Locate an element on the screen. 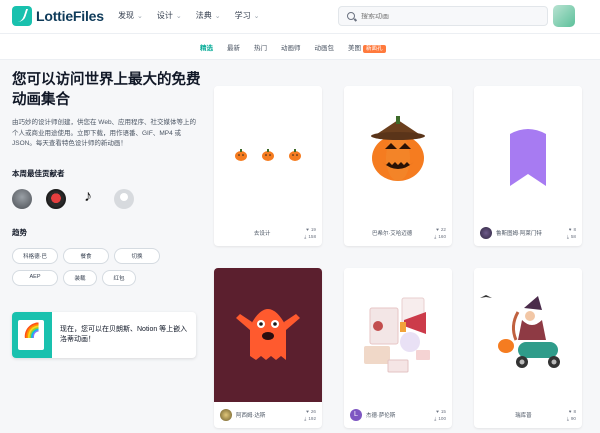  card-footer: L 杰德·萨伦斯 ♥ 15 ⤓ 100 is located at coordinates (398, 415).